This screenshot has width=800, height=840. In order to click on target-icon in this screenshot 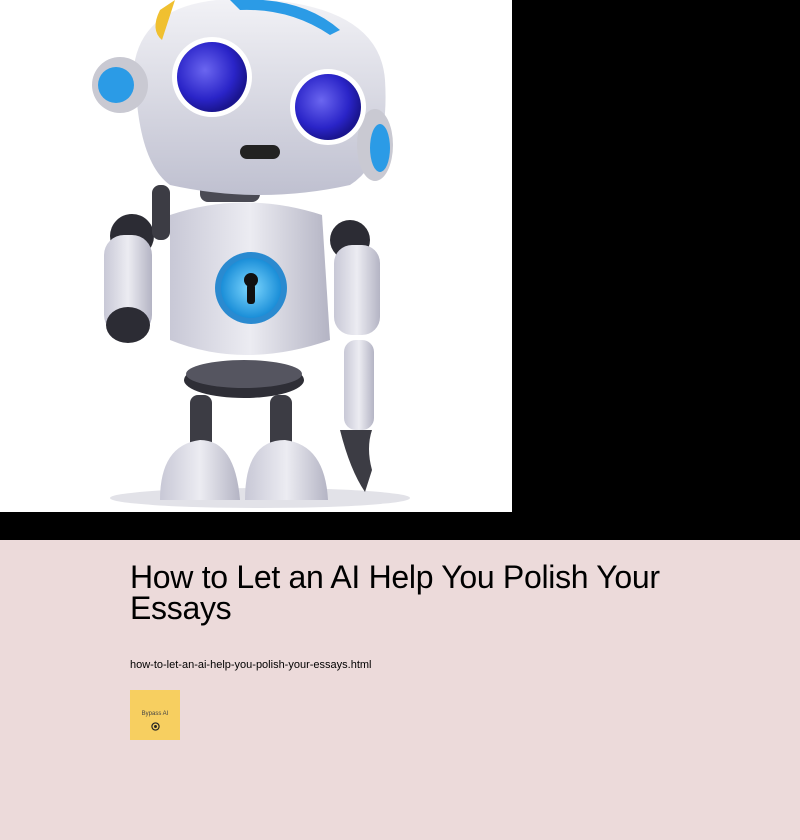, I will do `click(155, 726)`.